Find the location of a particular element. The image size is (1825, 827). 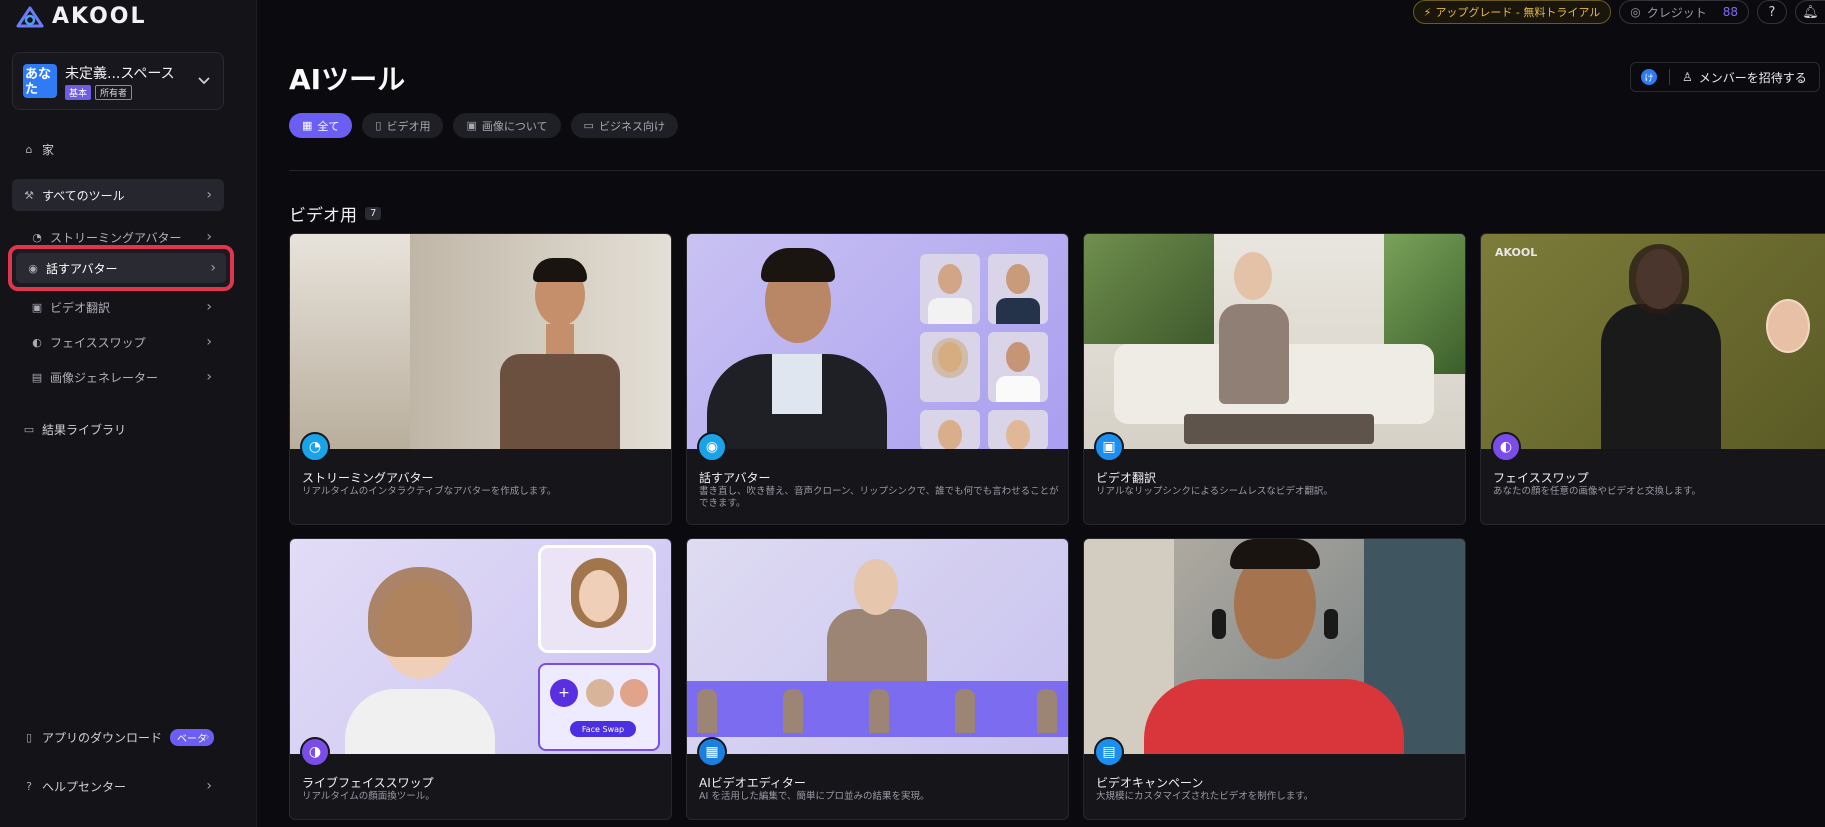

card-description: AI を活用した編集で、簡単にプロ並みの結果を実現。 is located at coordinates (814, 796).